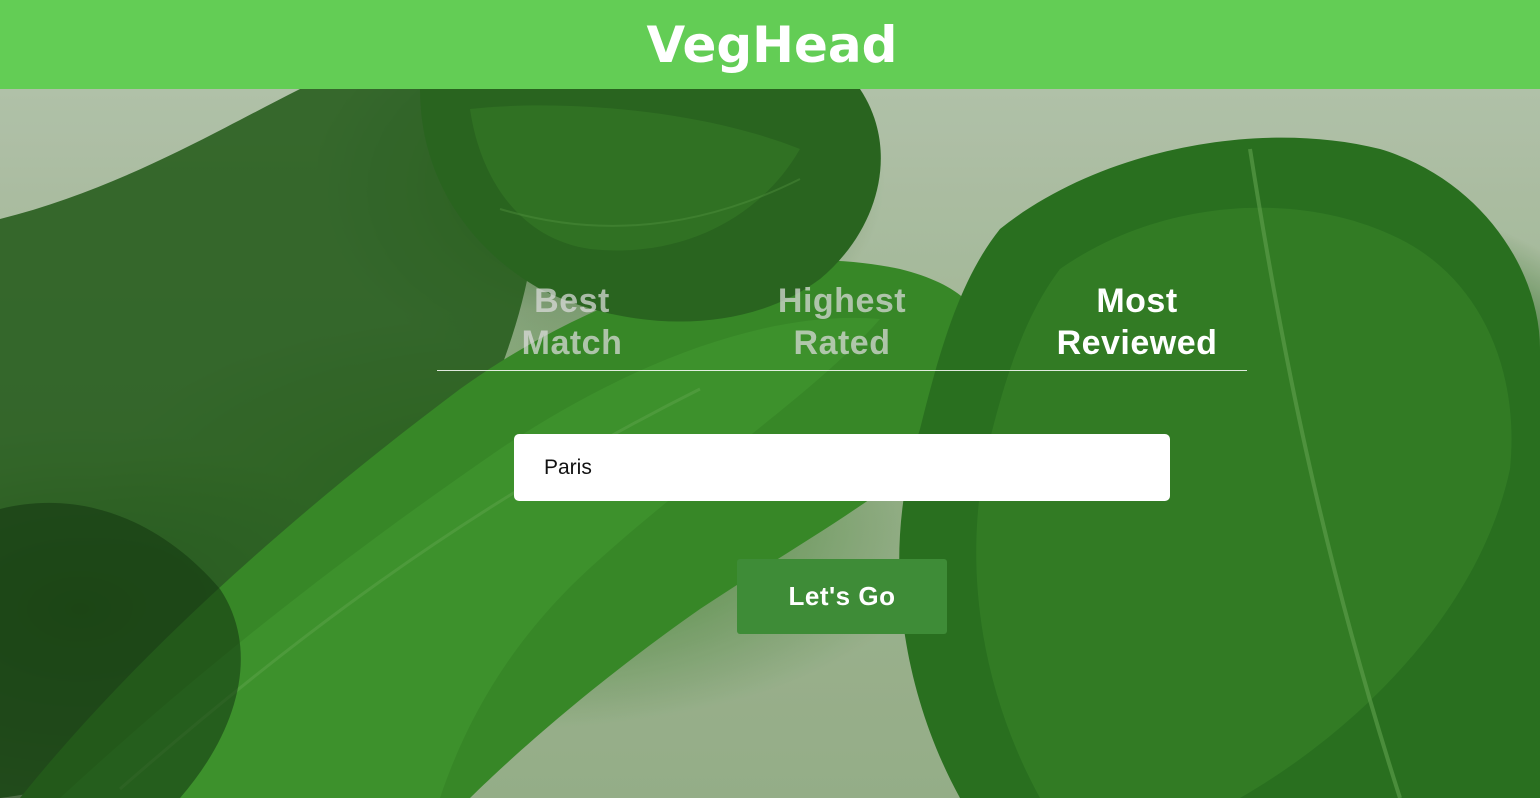  I want to click on tab-best-match: Best Match, so click(572, 322).